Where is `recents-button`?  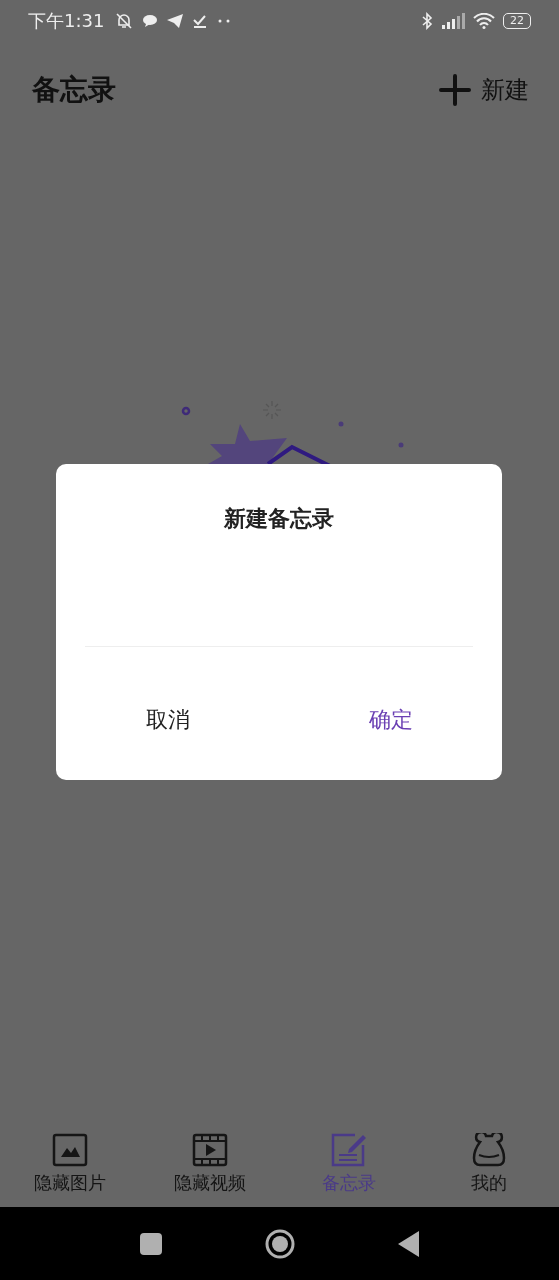
recents-button is located at coordinates (150, 1243).